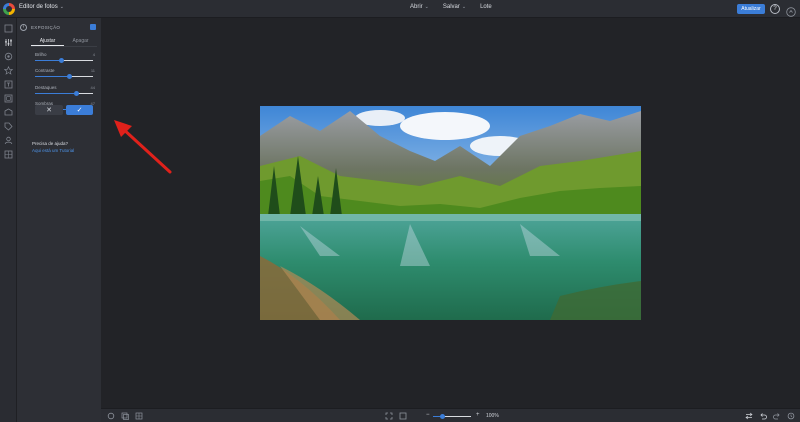 The width and height of the screenshot is (800, 422). I want to click on panel-tabs: Ajustar Apagar, so click(64, 41).